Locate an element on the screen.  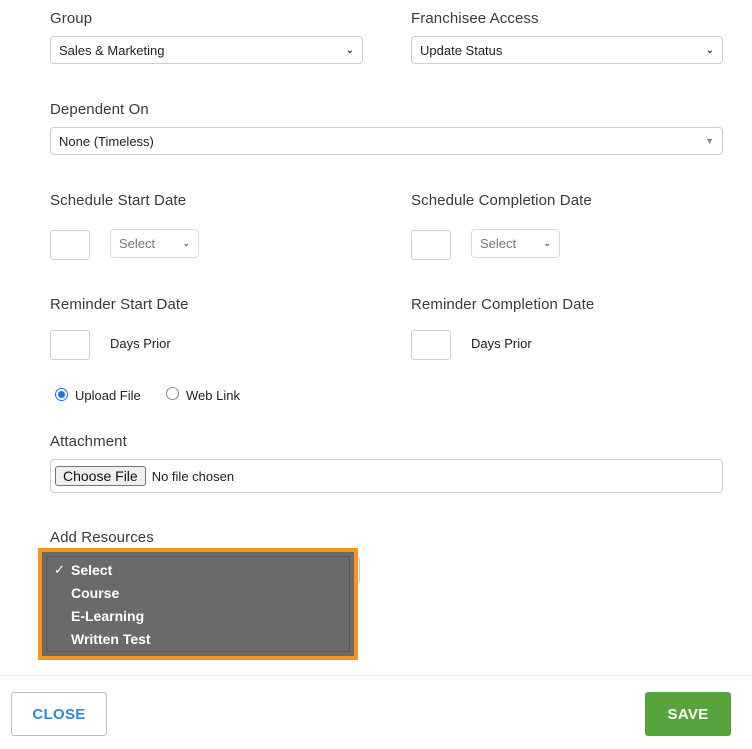
dropdown-option-written-test: Written Test is located at coordinates (111, 639).